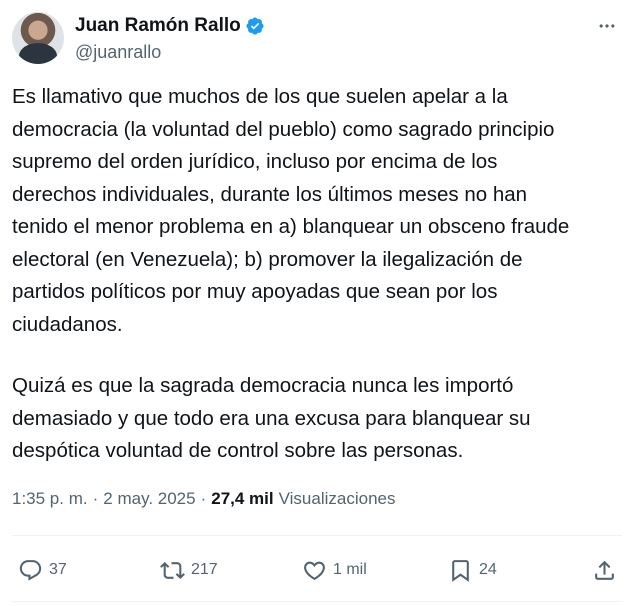 The width and height of the screenshot is (633, 606). I want to click on views-count: 27,4 mil, so click(242, 499).